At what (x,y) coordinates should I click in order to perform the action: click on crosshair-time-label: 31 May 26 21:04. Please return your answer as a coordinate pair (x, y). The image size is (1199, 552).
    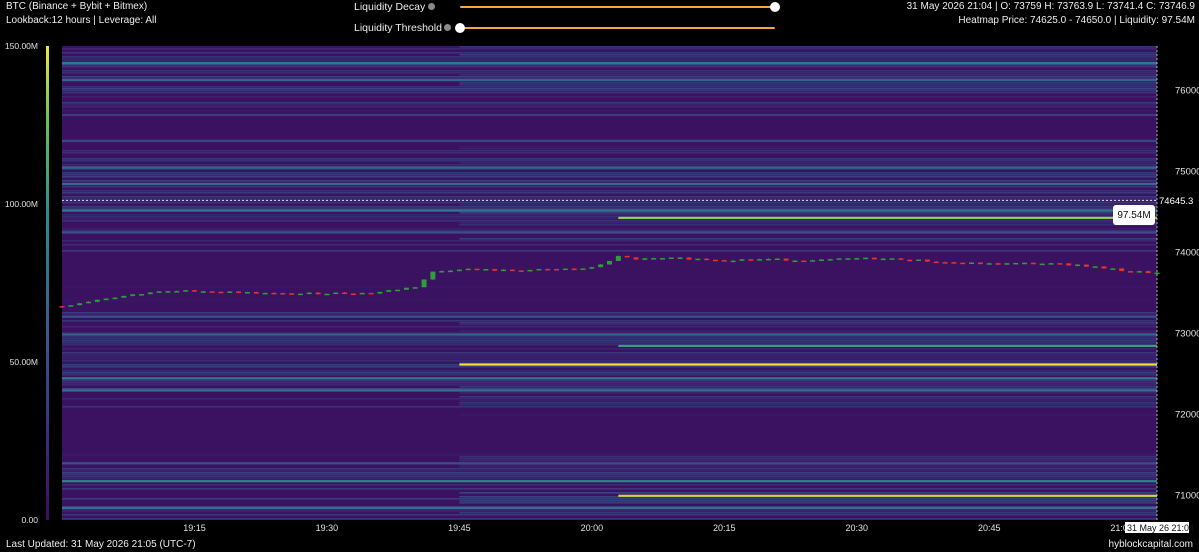
    Looking at the image, I should click on (1160, 528).